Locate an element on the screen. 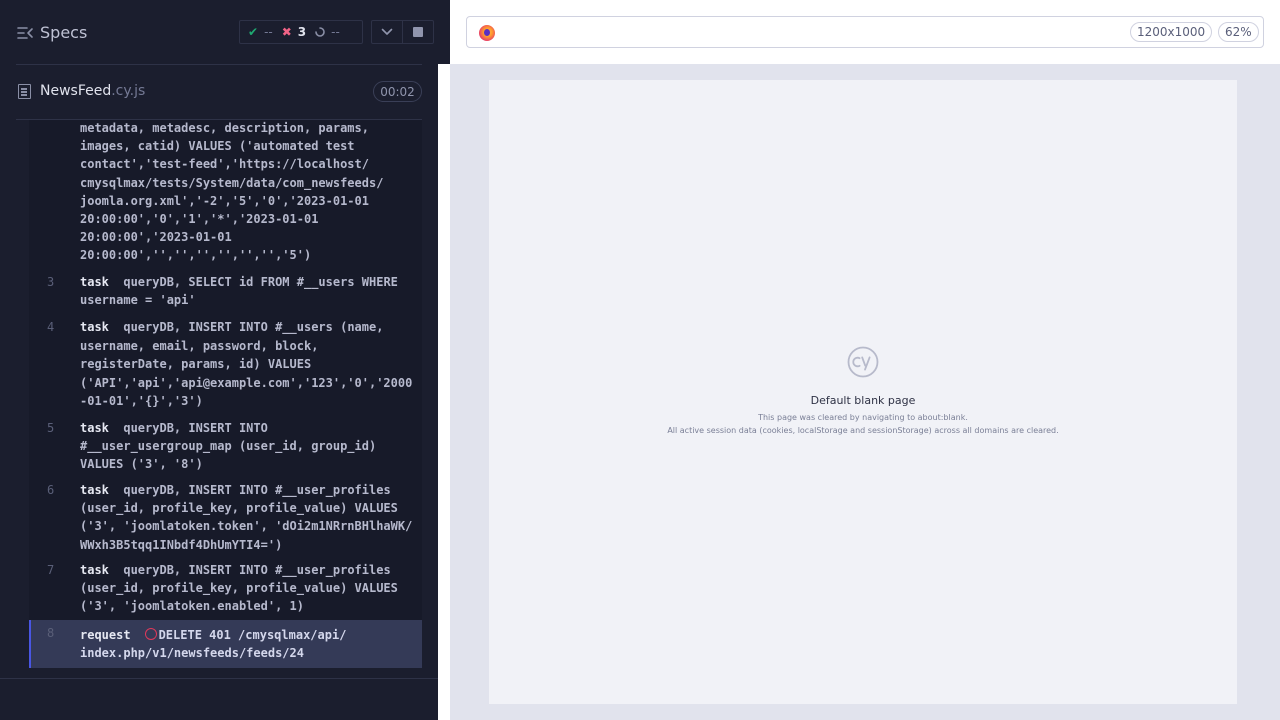 Image resolution: width=1280 pixels, height=720 pixels. command-number: 7 is located at coordinates (51, 570).